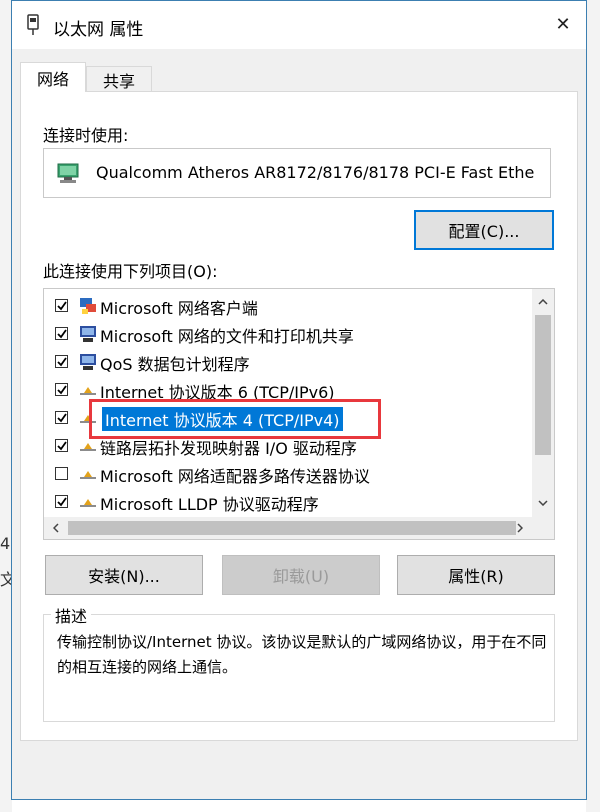 This screenshot has height=812, width=600. I want to click on close-button: ✕, so click(563, 24).